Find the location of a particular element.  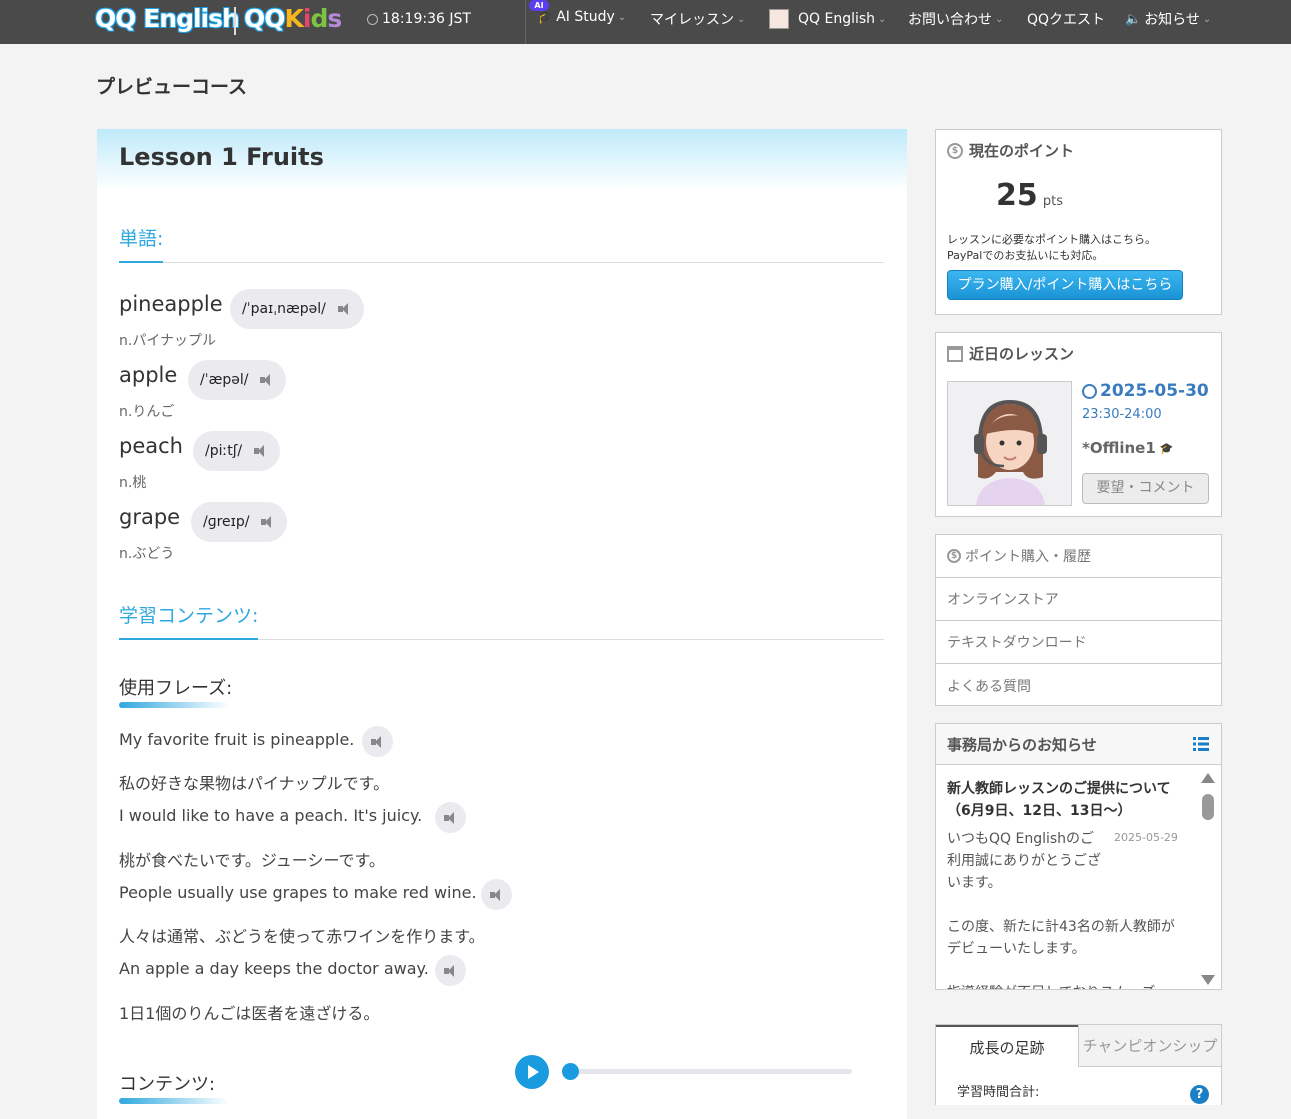

points-title: 現在のポイント is located at coordinates (1022, 151).